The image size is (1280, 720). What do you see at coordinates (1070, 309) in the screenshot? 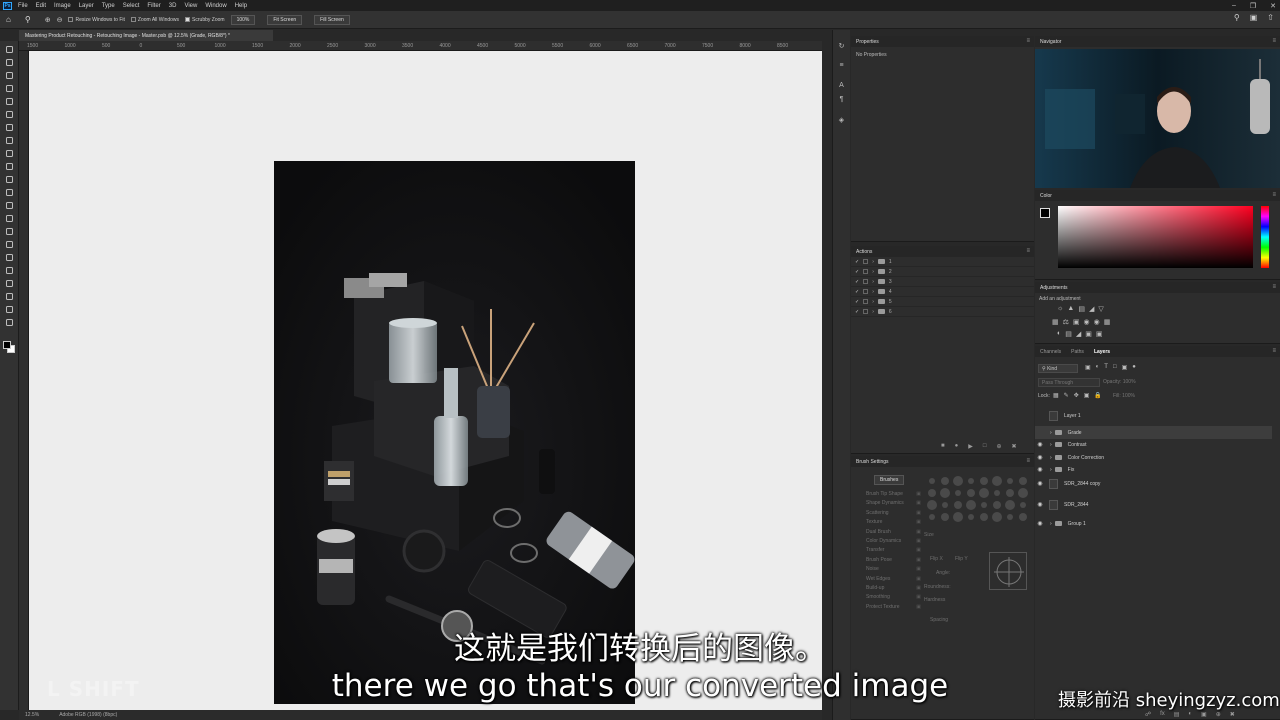
I see `levels-icon: ▲` at bounding box center [1070, 309].